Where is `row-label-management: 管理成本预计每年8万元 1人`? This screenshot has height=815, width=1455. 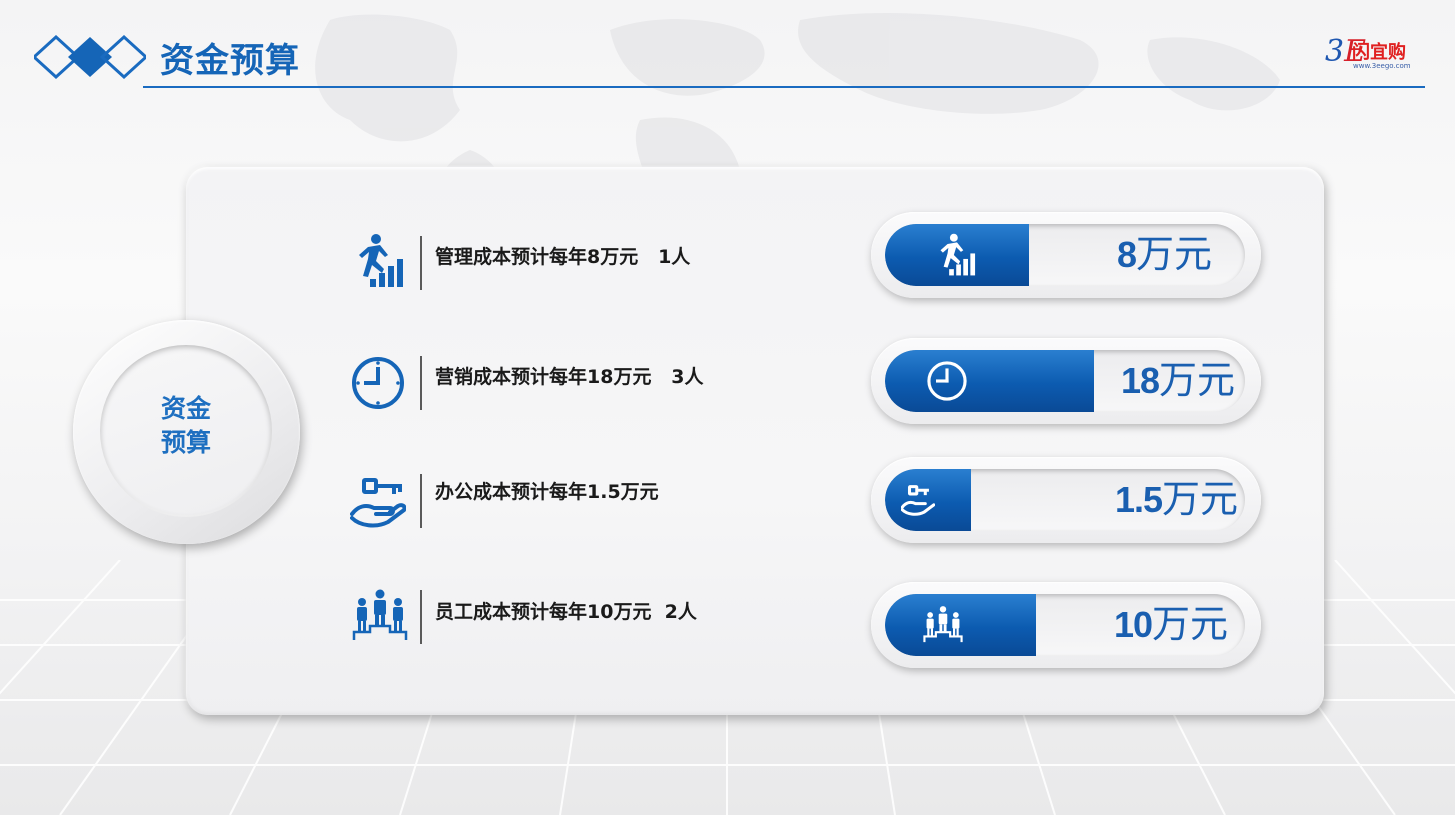
row-label-management: 管理成本预计每年8万元 1人 is located at coordinates (563, 257).